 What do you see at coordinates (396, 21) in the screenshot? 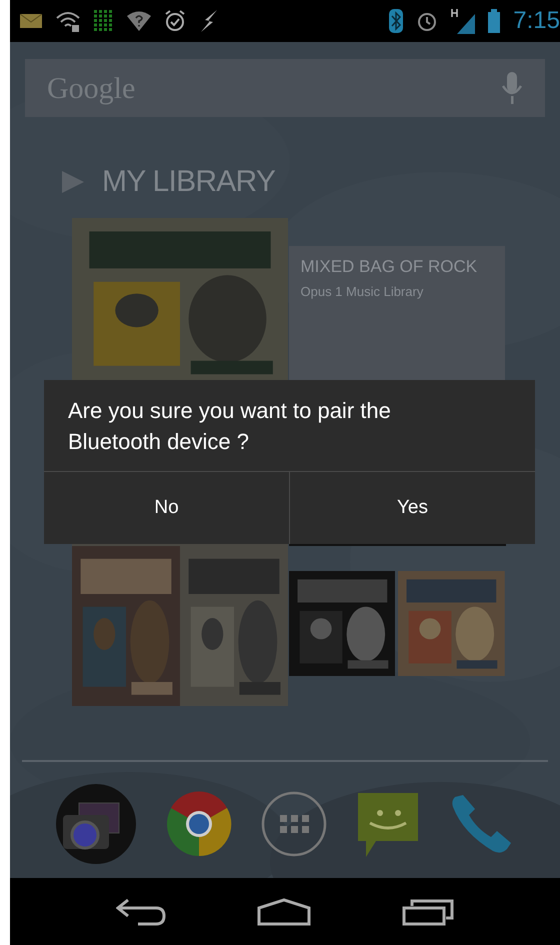
I see `bluetooth-icon` at bounding box center [396, 21].